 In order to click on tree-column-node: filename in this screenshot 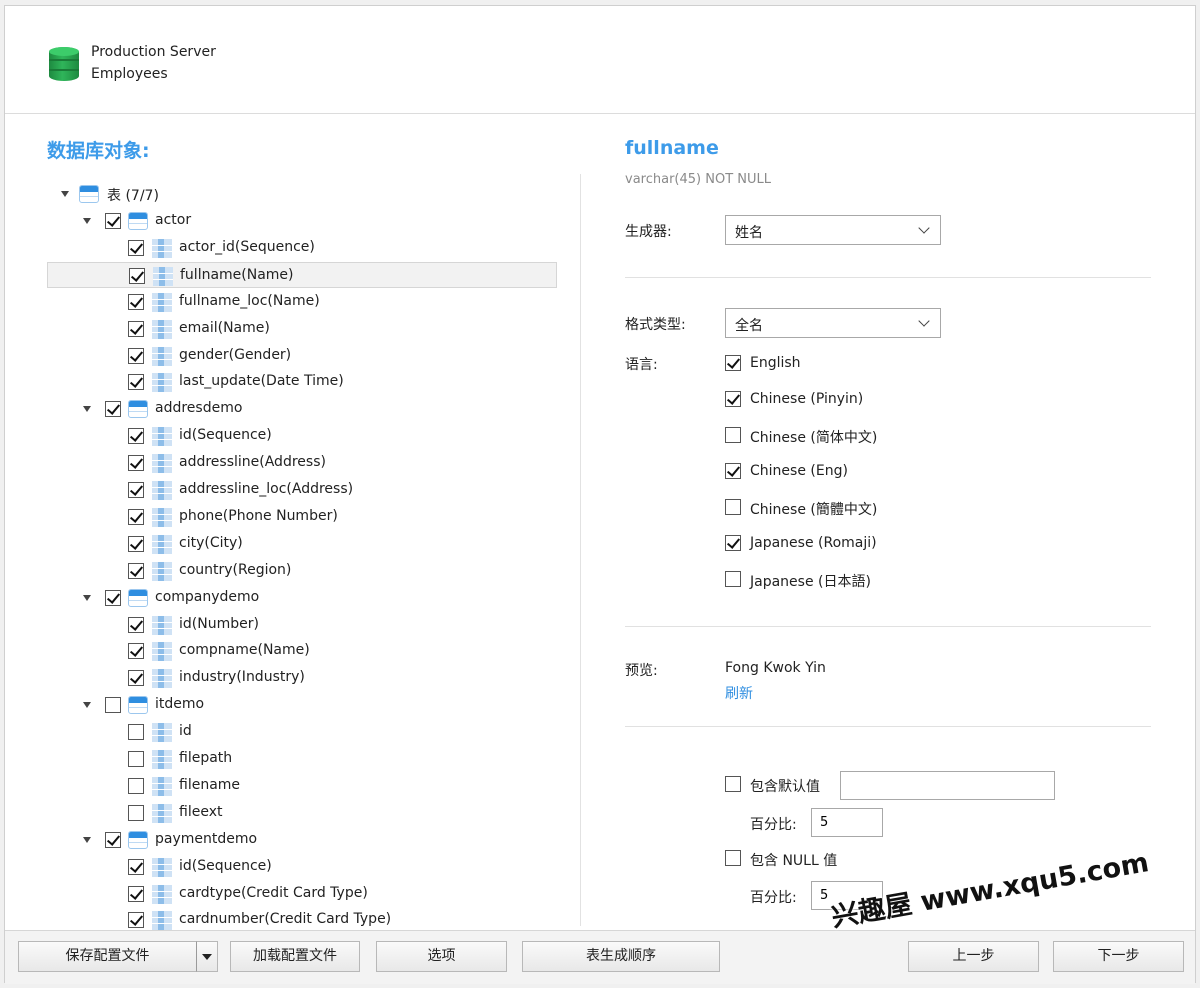, I will do `click(302, 786)`.